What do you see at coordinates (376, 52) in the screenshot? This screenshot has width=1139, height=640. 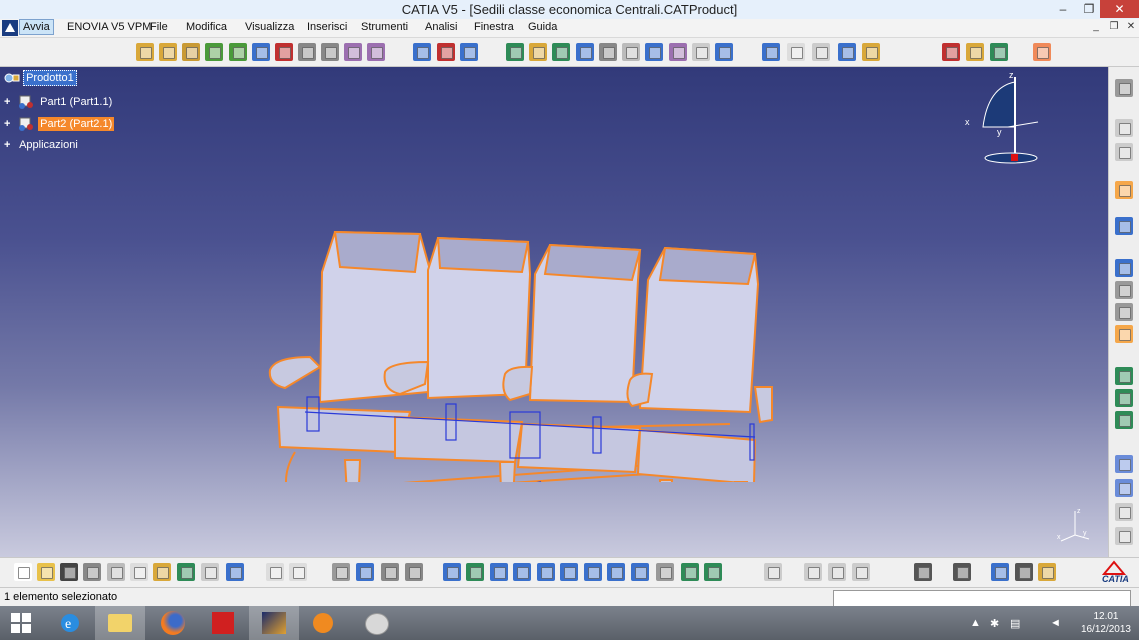 I see `fast-multi-instantiation-icon` at bounding box center [376, 52].